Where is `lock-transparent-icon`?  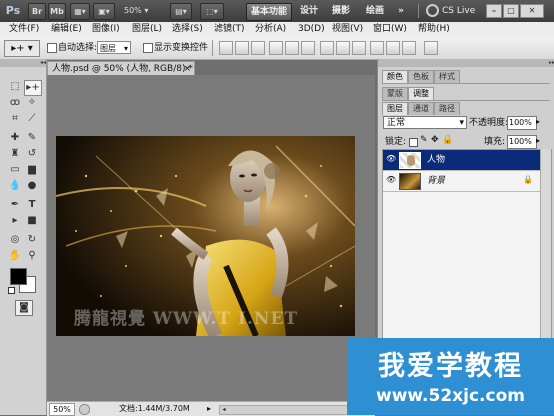
lock-transparent-icon is located at coordinates (413, 142).